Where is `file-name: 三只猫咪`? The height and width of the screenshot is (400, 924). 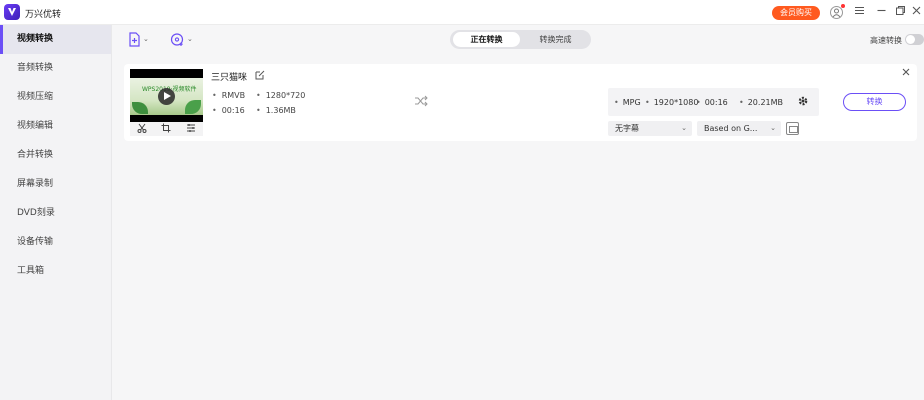
file-name: 三只猫咪 is located at coordinates (229, 78).